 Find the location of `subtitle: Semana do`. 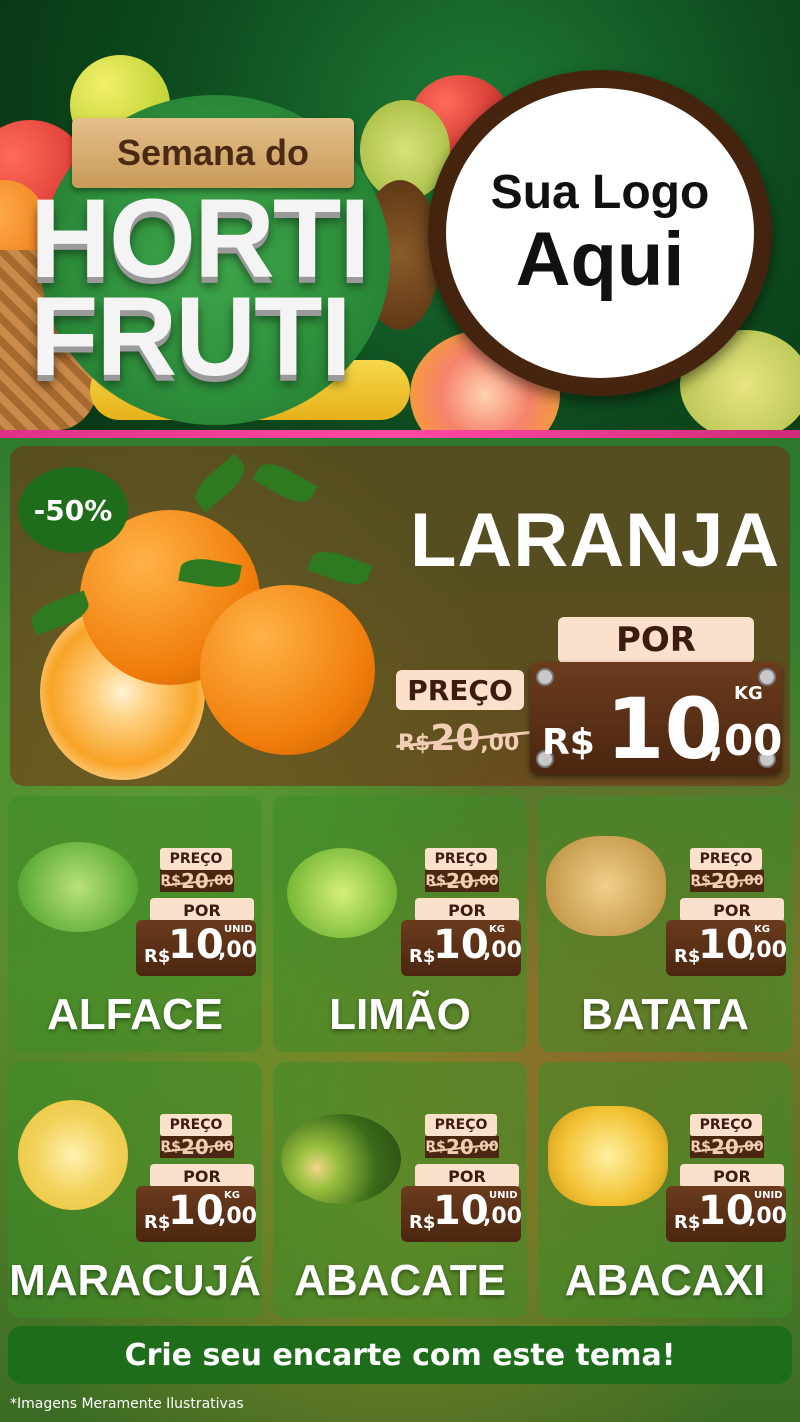

subtitle: Semana do is located at coordinates (213, 152).